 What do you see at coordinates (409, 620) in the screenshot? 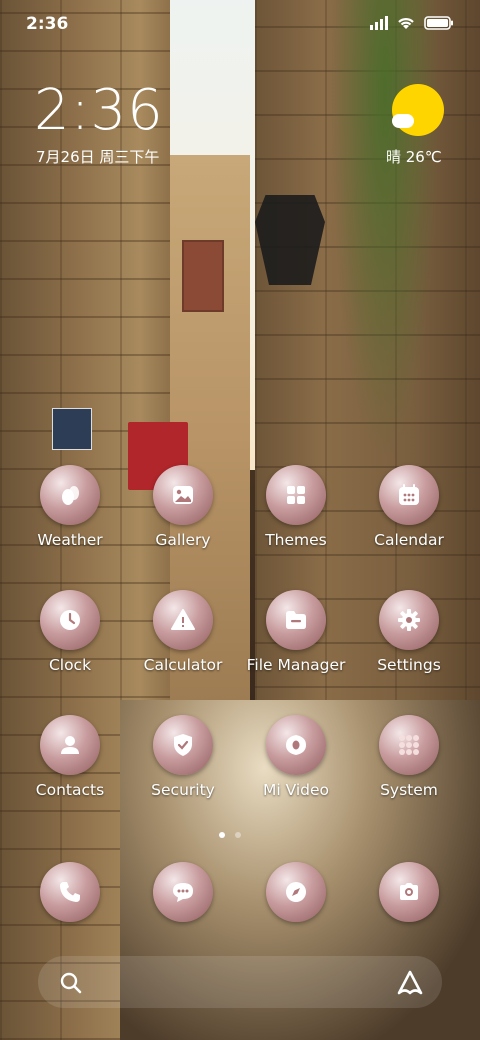
I see `gear-icon` at bounding box center [409, 620].